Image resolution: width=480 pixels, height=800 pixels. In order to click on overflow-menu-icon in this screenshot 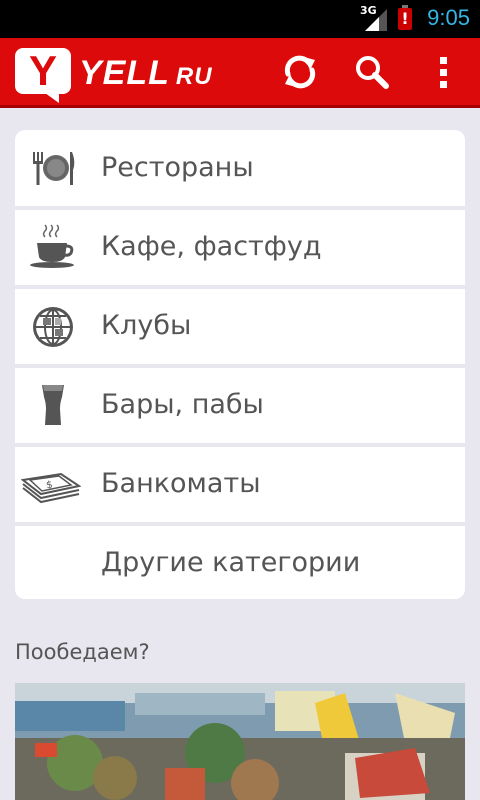, I will do `click(444, 72)`.